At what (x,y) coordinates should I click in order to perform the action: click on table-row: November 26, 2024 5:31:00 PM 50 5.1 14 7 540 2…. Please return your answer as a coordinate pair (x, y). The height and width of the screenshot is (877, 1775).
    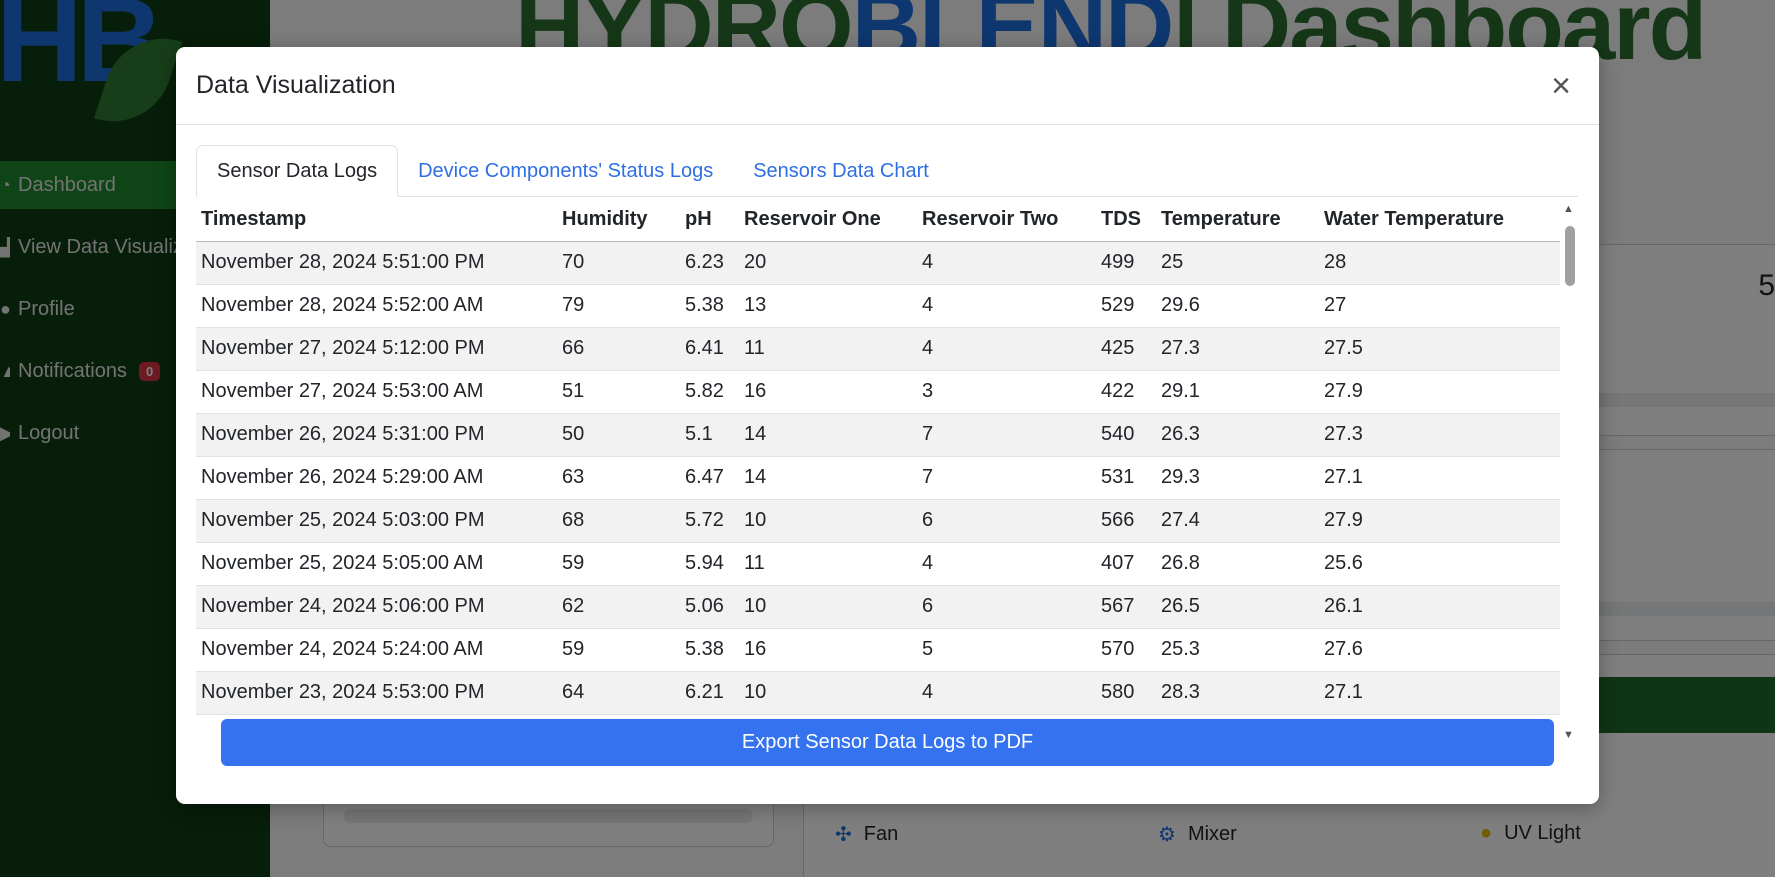
    Looking at the image, I should click on (878, 435).